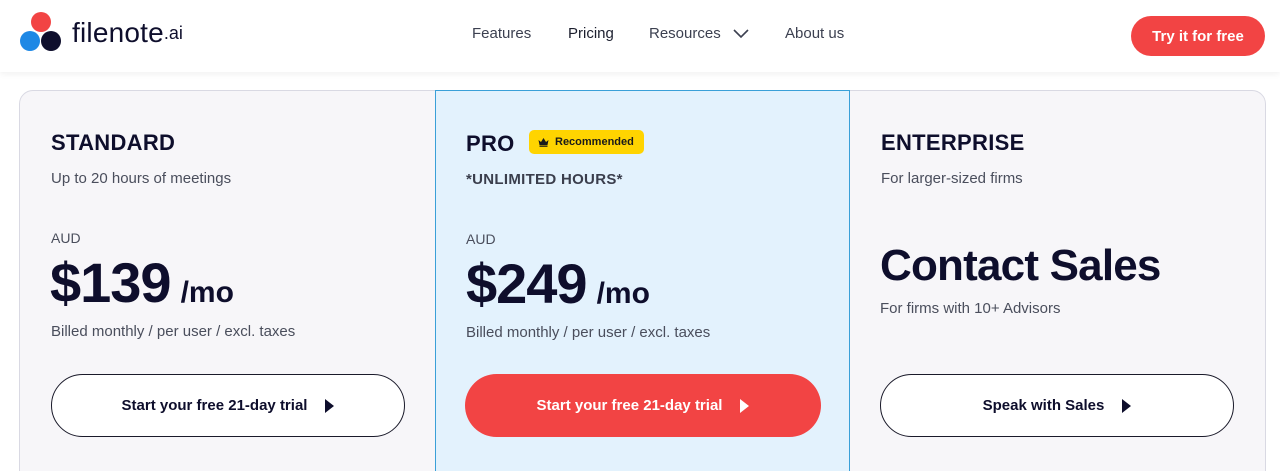 The height and width of the screenshot is (471, 1280). I want to click on logo: filenote .ai, so click(101, 33).